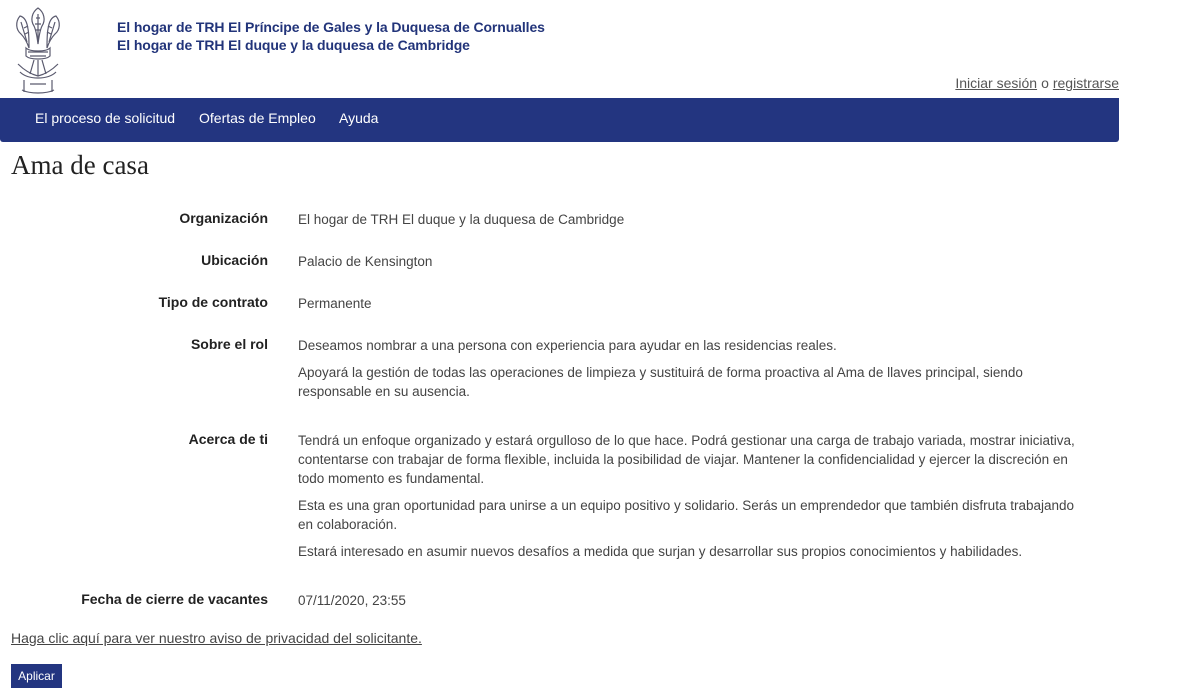 This screenshot has width=1200, height=693. I want to click on closing-date-value: 07/11/2020, 23:55, so click(352, 600).